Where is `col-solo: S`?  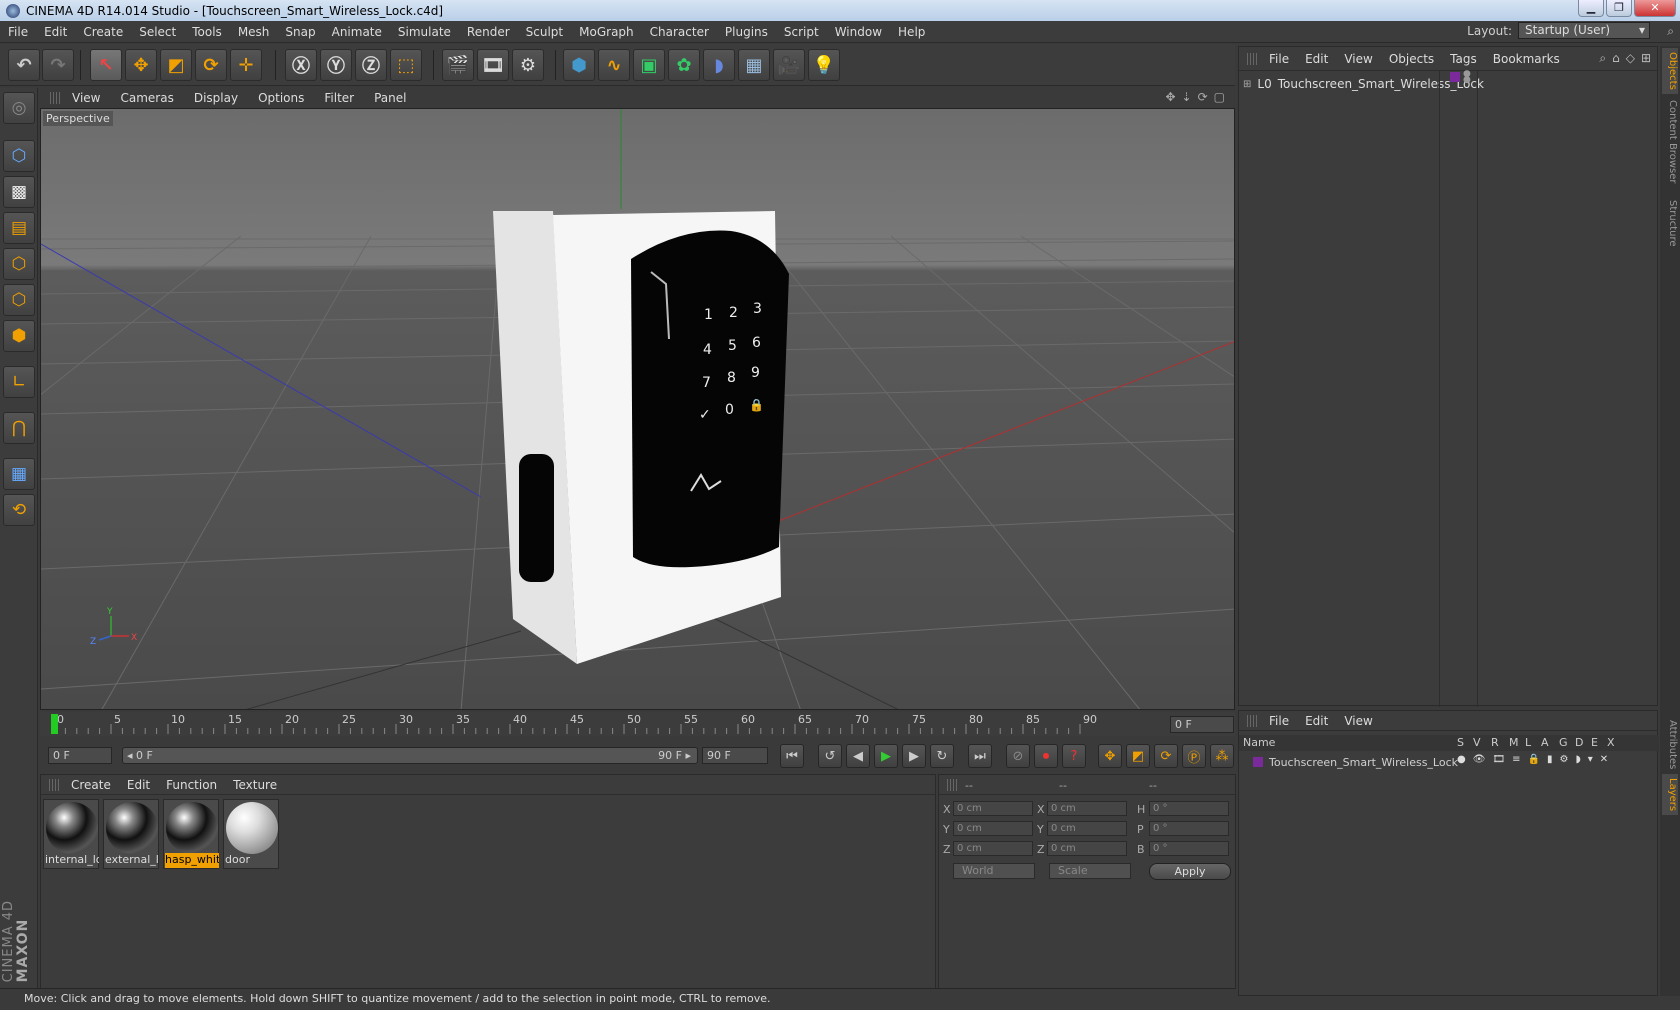
col-solo: S is located at coordinates (1460, 742).